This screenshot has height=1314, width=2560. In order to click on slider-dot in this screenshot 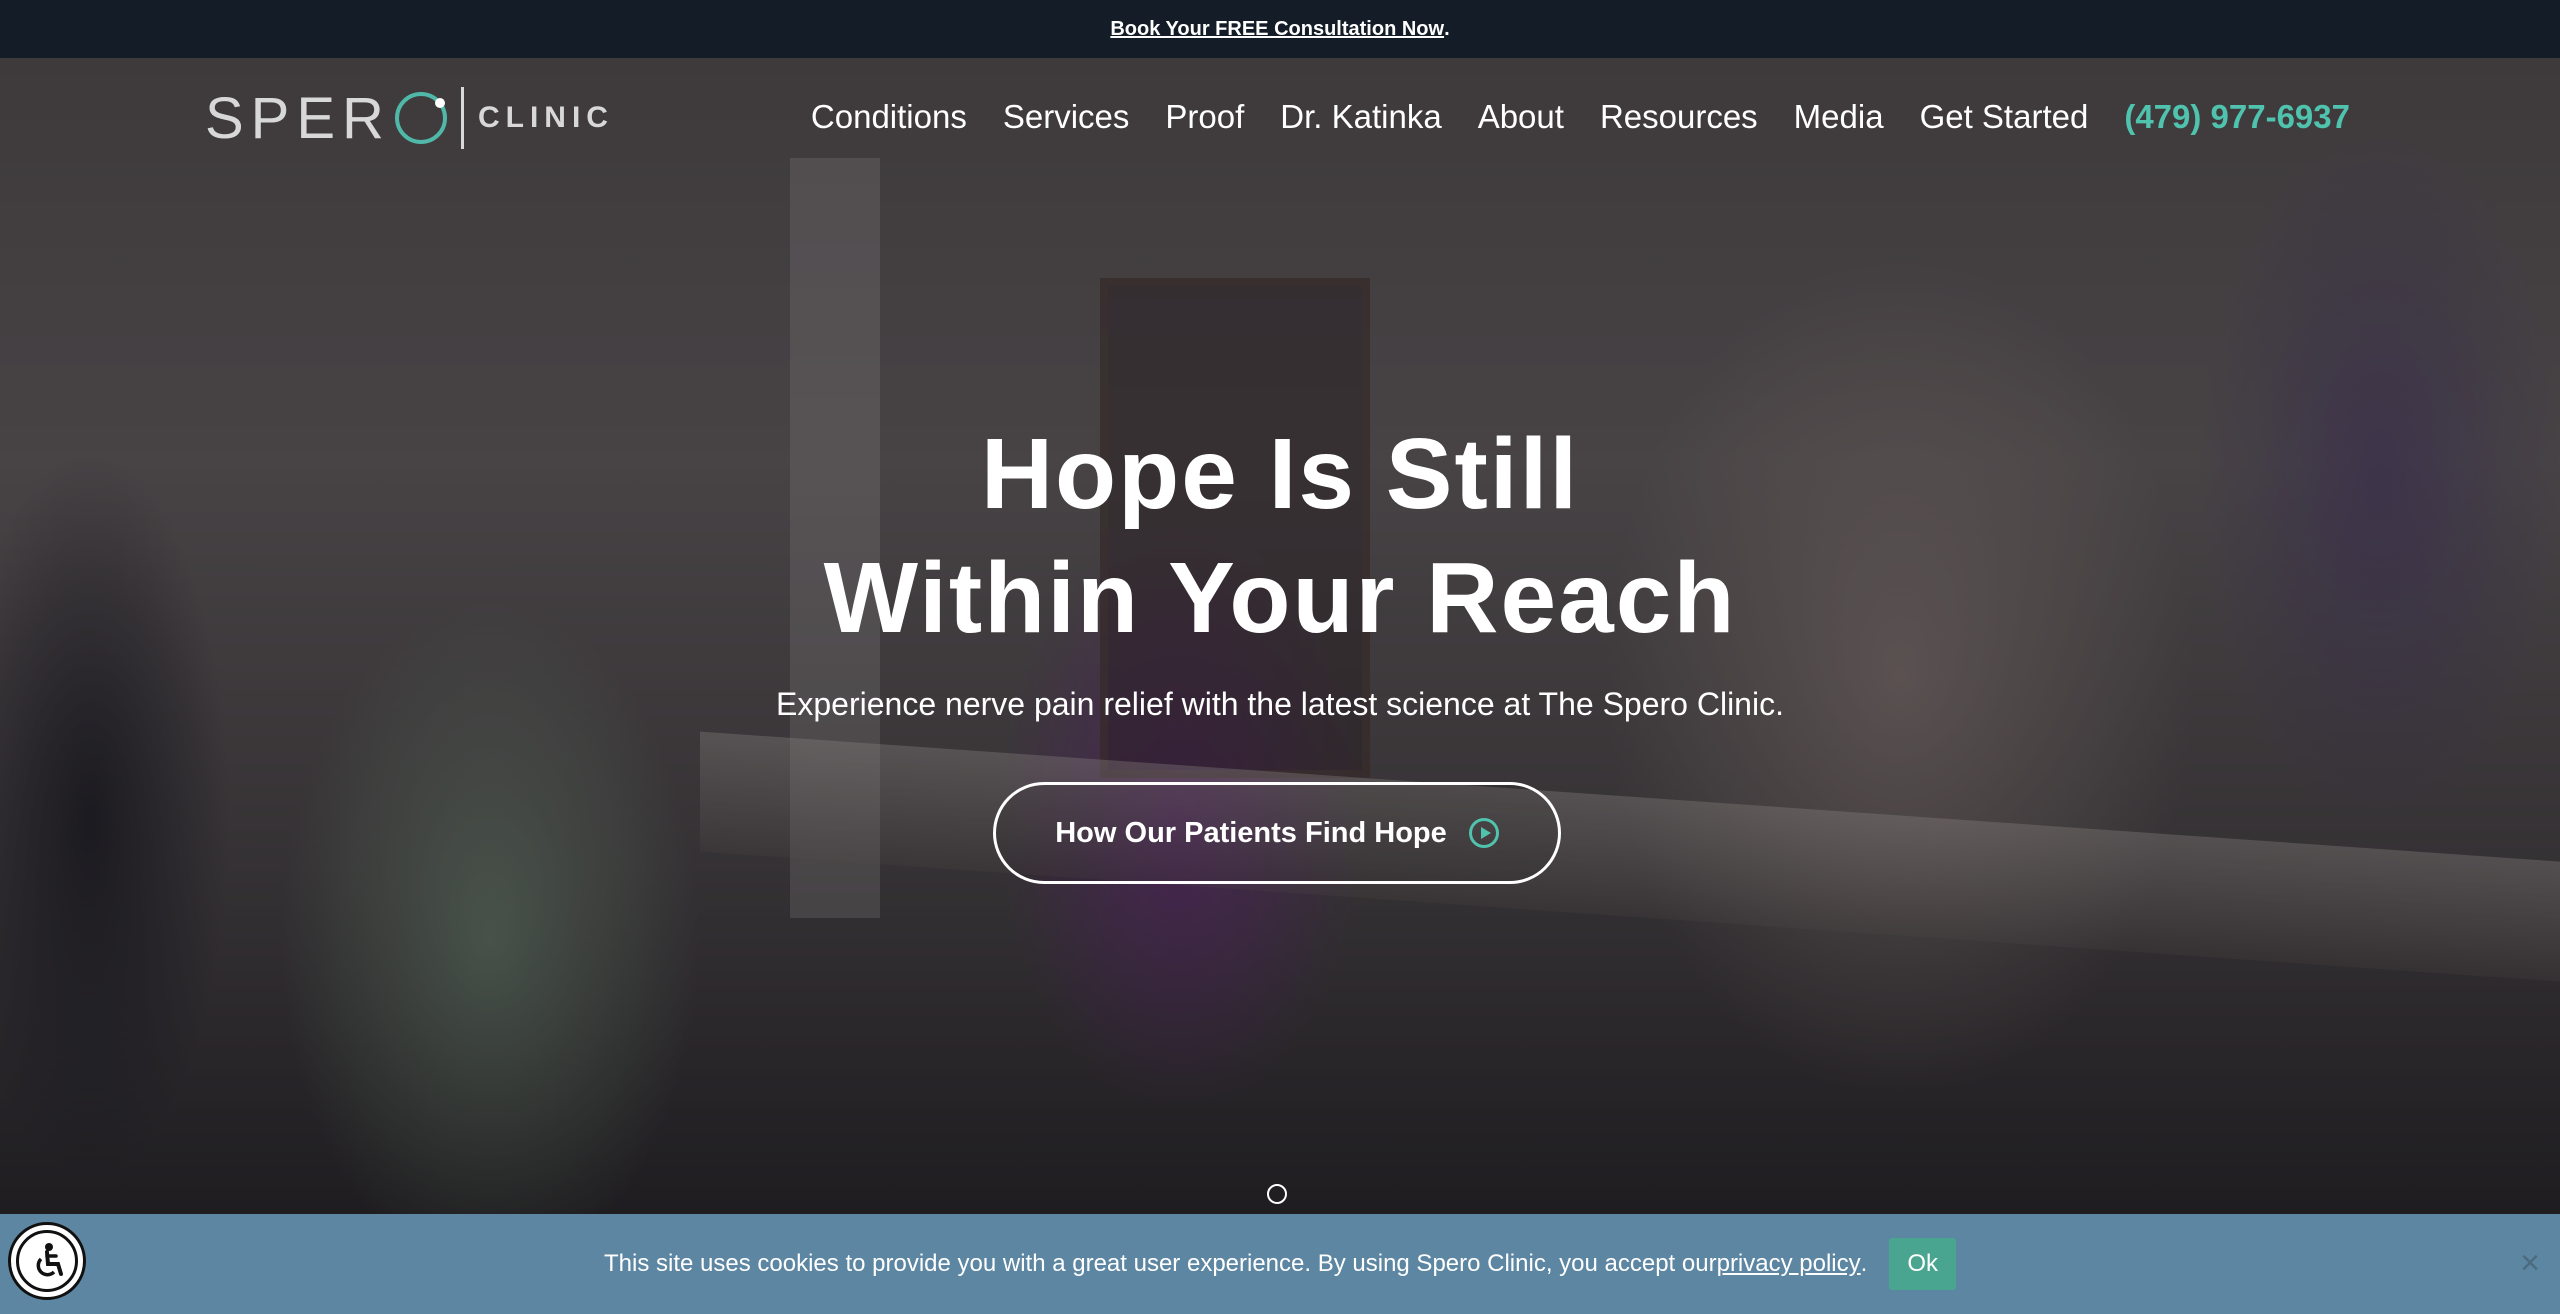, I will do `click(1277, 1194)`.